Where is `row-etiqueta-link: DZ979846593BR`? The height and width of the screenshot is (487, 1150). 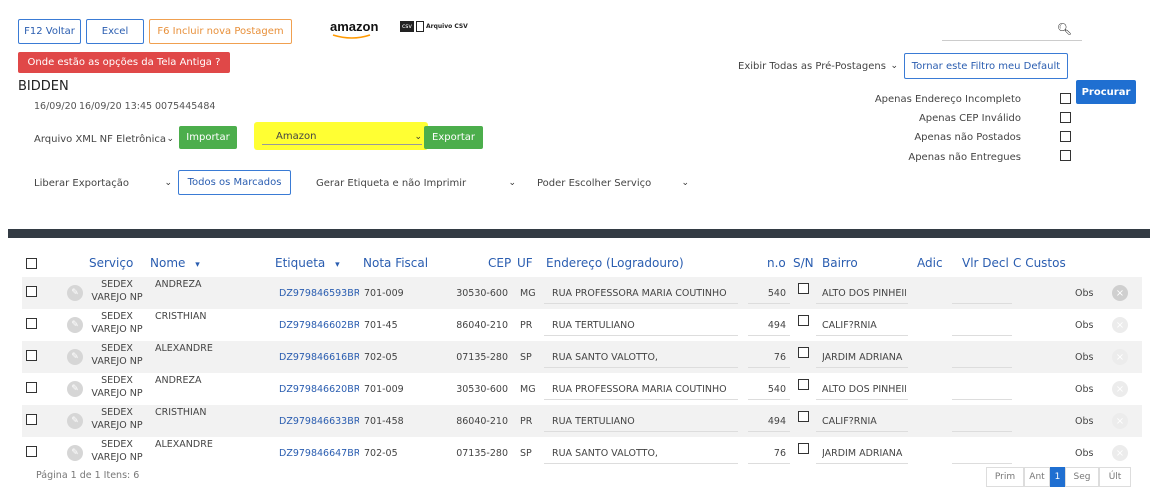
row-etiqueta-link: DZ979846593BR is located at coordinates (319, 293).